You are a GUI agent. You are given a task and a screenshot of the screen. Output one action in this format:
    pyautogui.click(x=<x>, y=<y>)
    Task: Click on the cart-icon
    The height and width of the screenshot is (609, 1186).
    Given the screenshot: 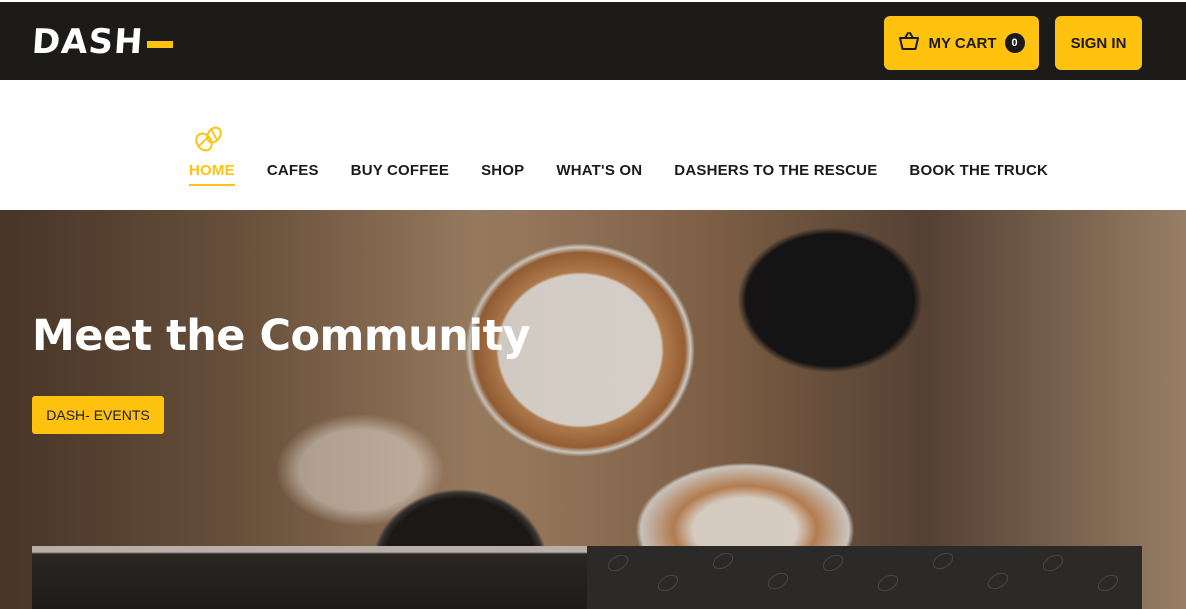 What is the action you would take?
    pyautogui.click(x=909, y=43)
    